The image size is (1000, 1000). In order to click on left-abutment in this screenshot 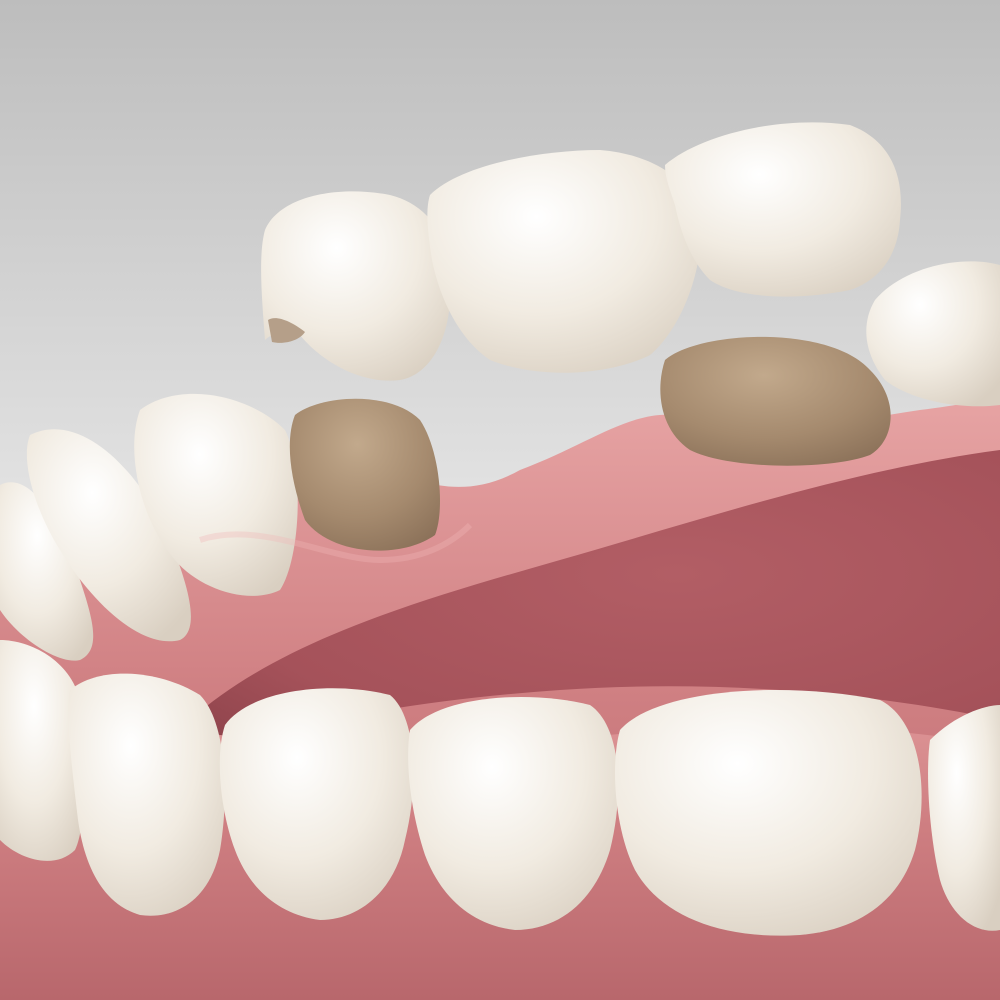, I will do `click(364, 474)`.